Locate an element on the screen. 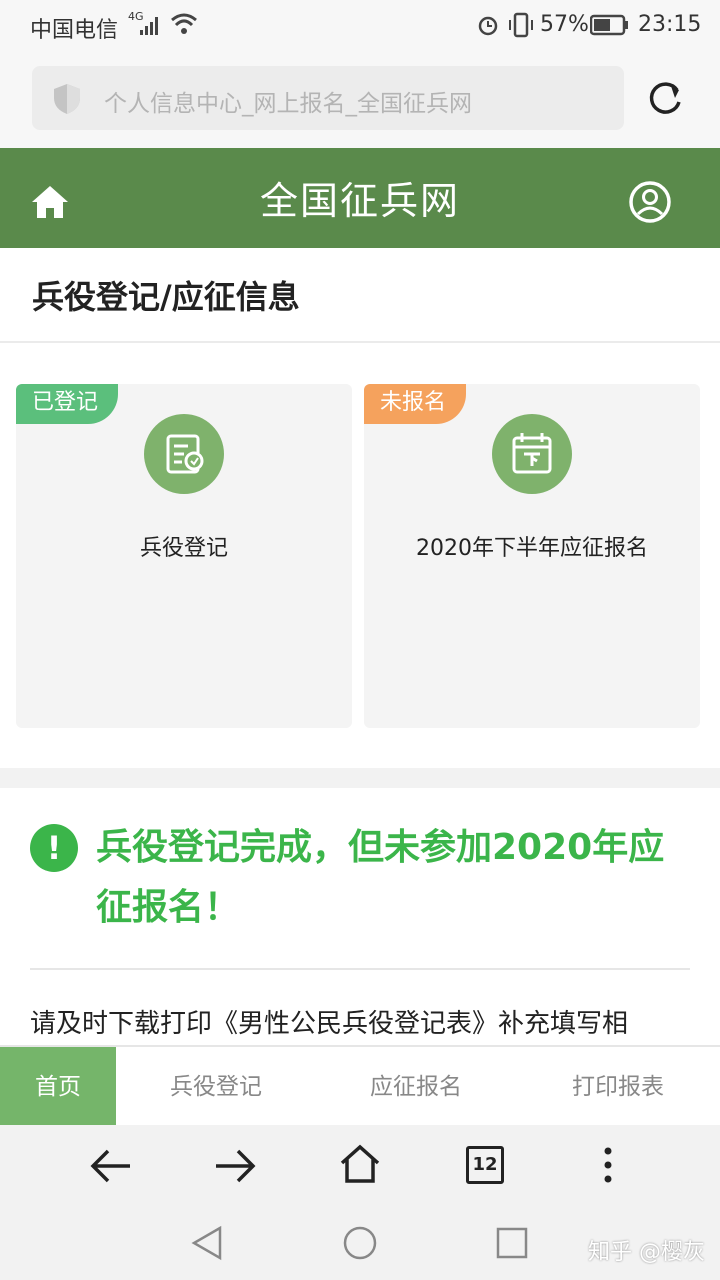 The height and width of the screenshot is (1280, 720). system-nav-bar: 知乎 @樱灰 is located at coordinates (360, 1242).